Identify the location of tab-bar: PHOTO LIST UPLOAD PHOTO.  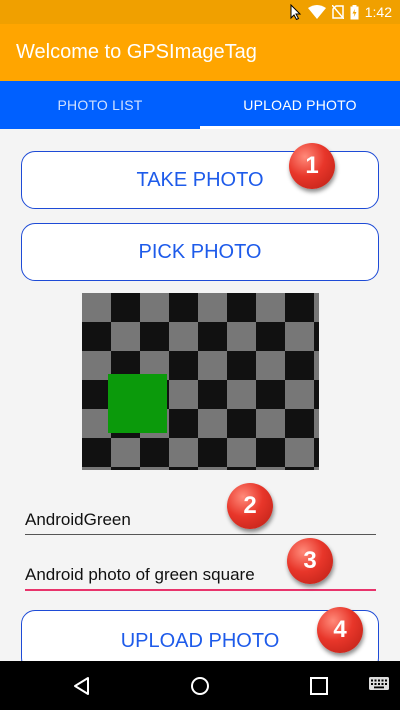
(200, 105).